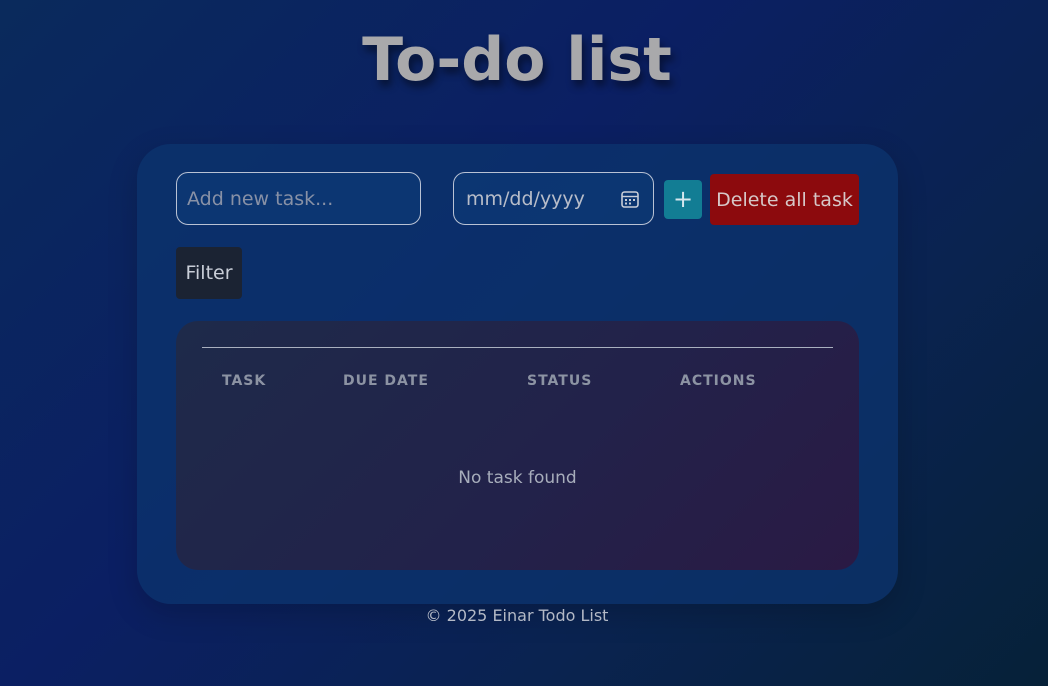 This screenshot has height=686, width=1048. I want to click on table-divider, so click(517, 347).